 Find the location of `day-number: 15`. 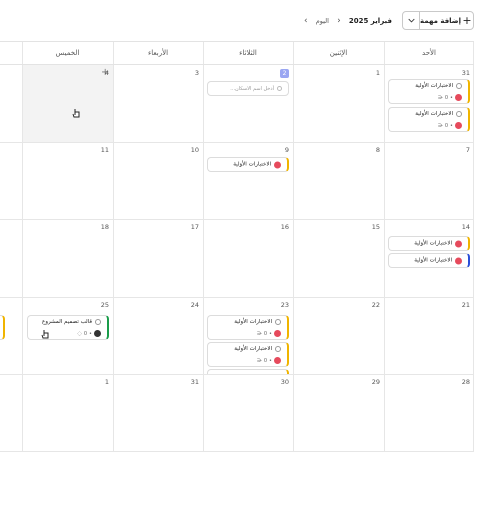

day-number: 15 is located at coordinates (375, 227).